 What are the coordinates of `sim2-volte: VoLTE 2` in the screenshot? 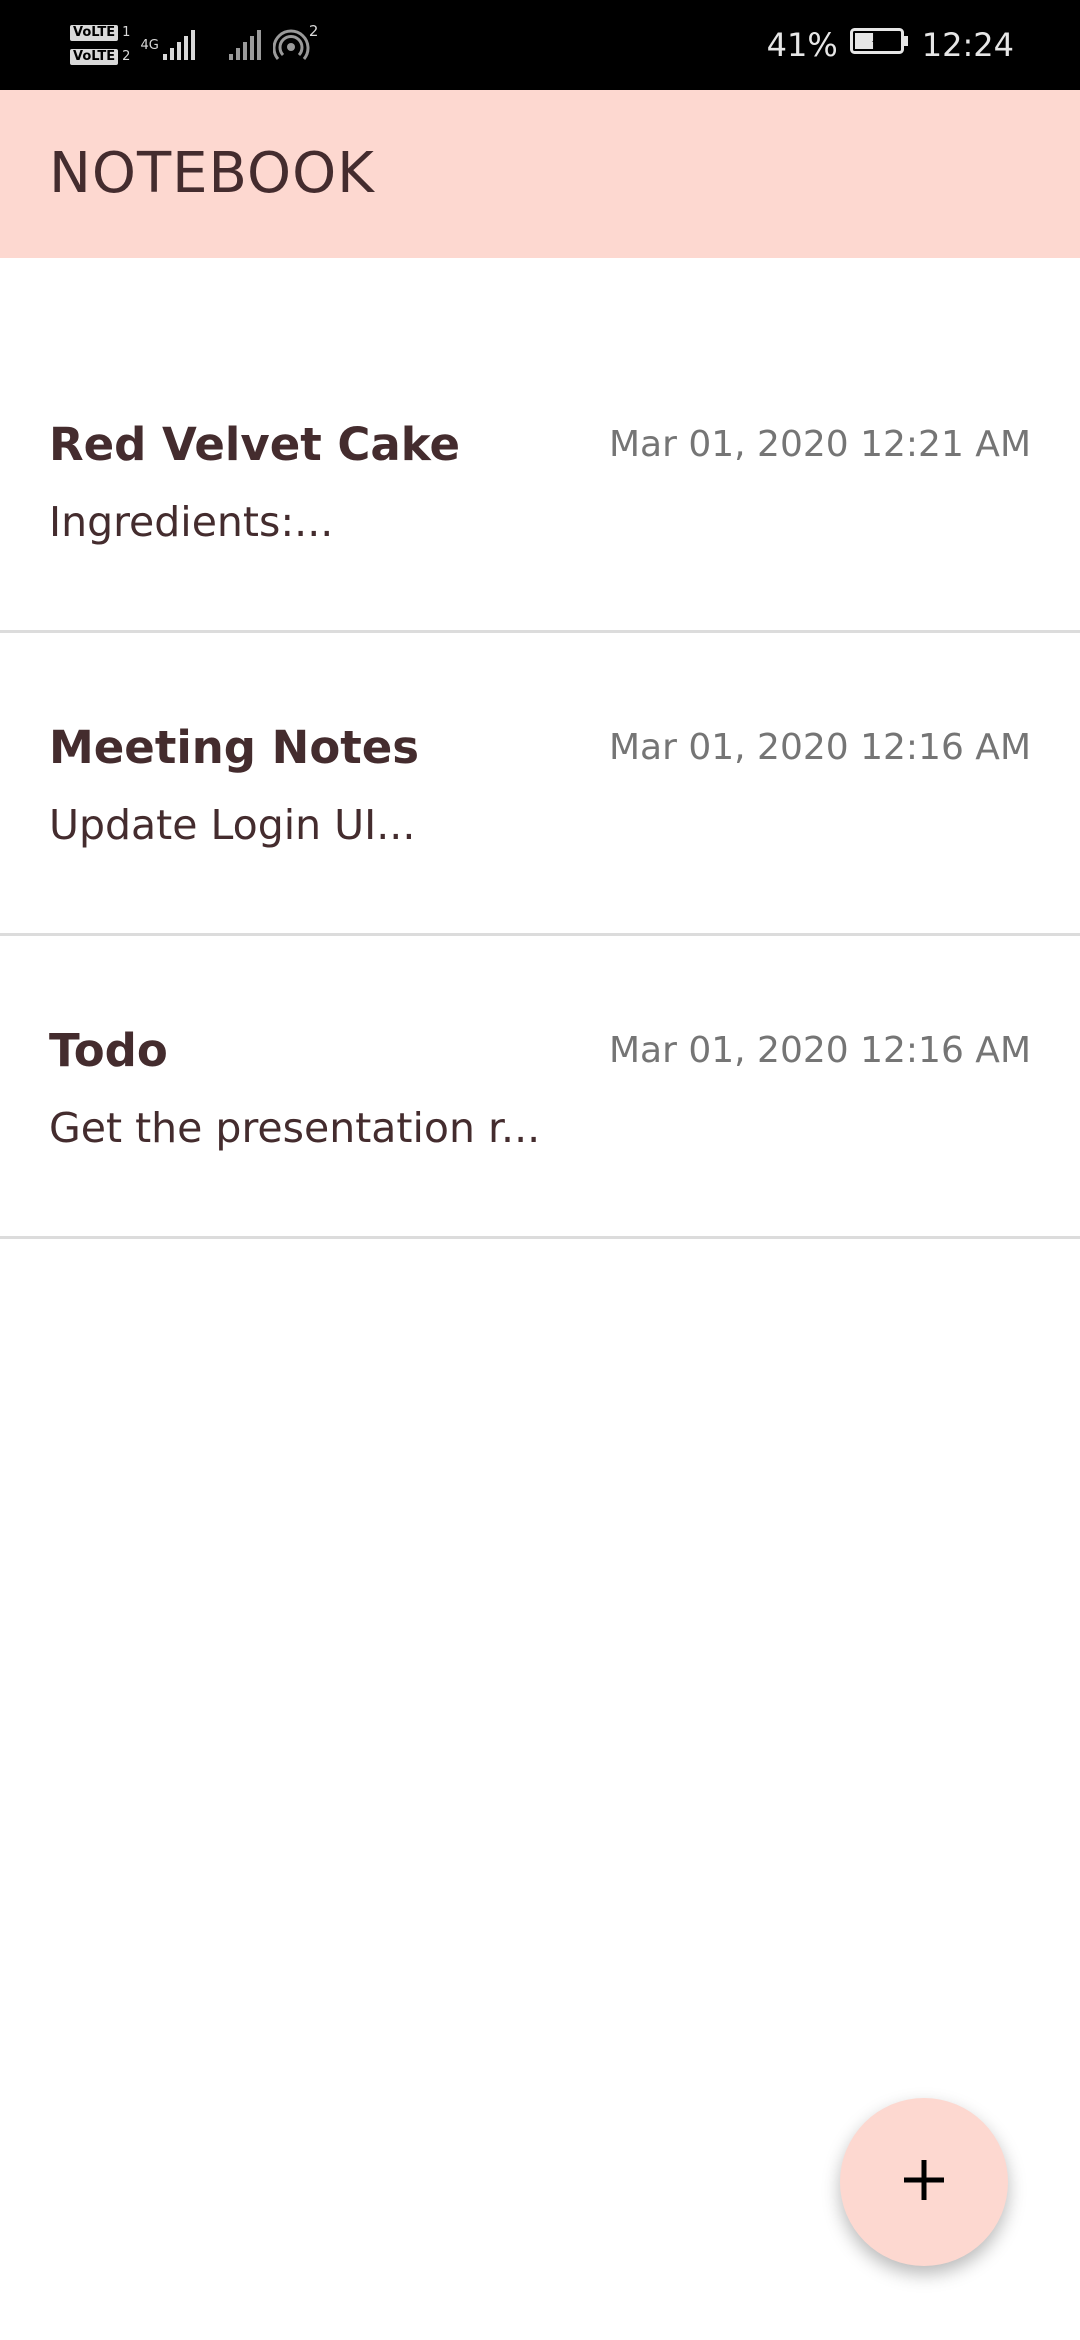 It's located at (100, 57).